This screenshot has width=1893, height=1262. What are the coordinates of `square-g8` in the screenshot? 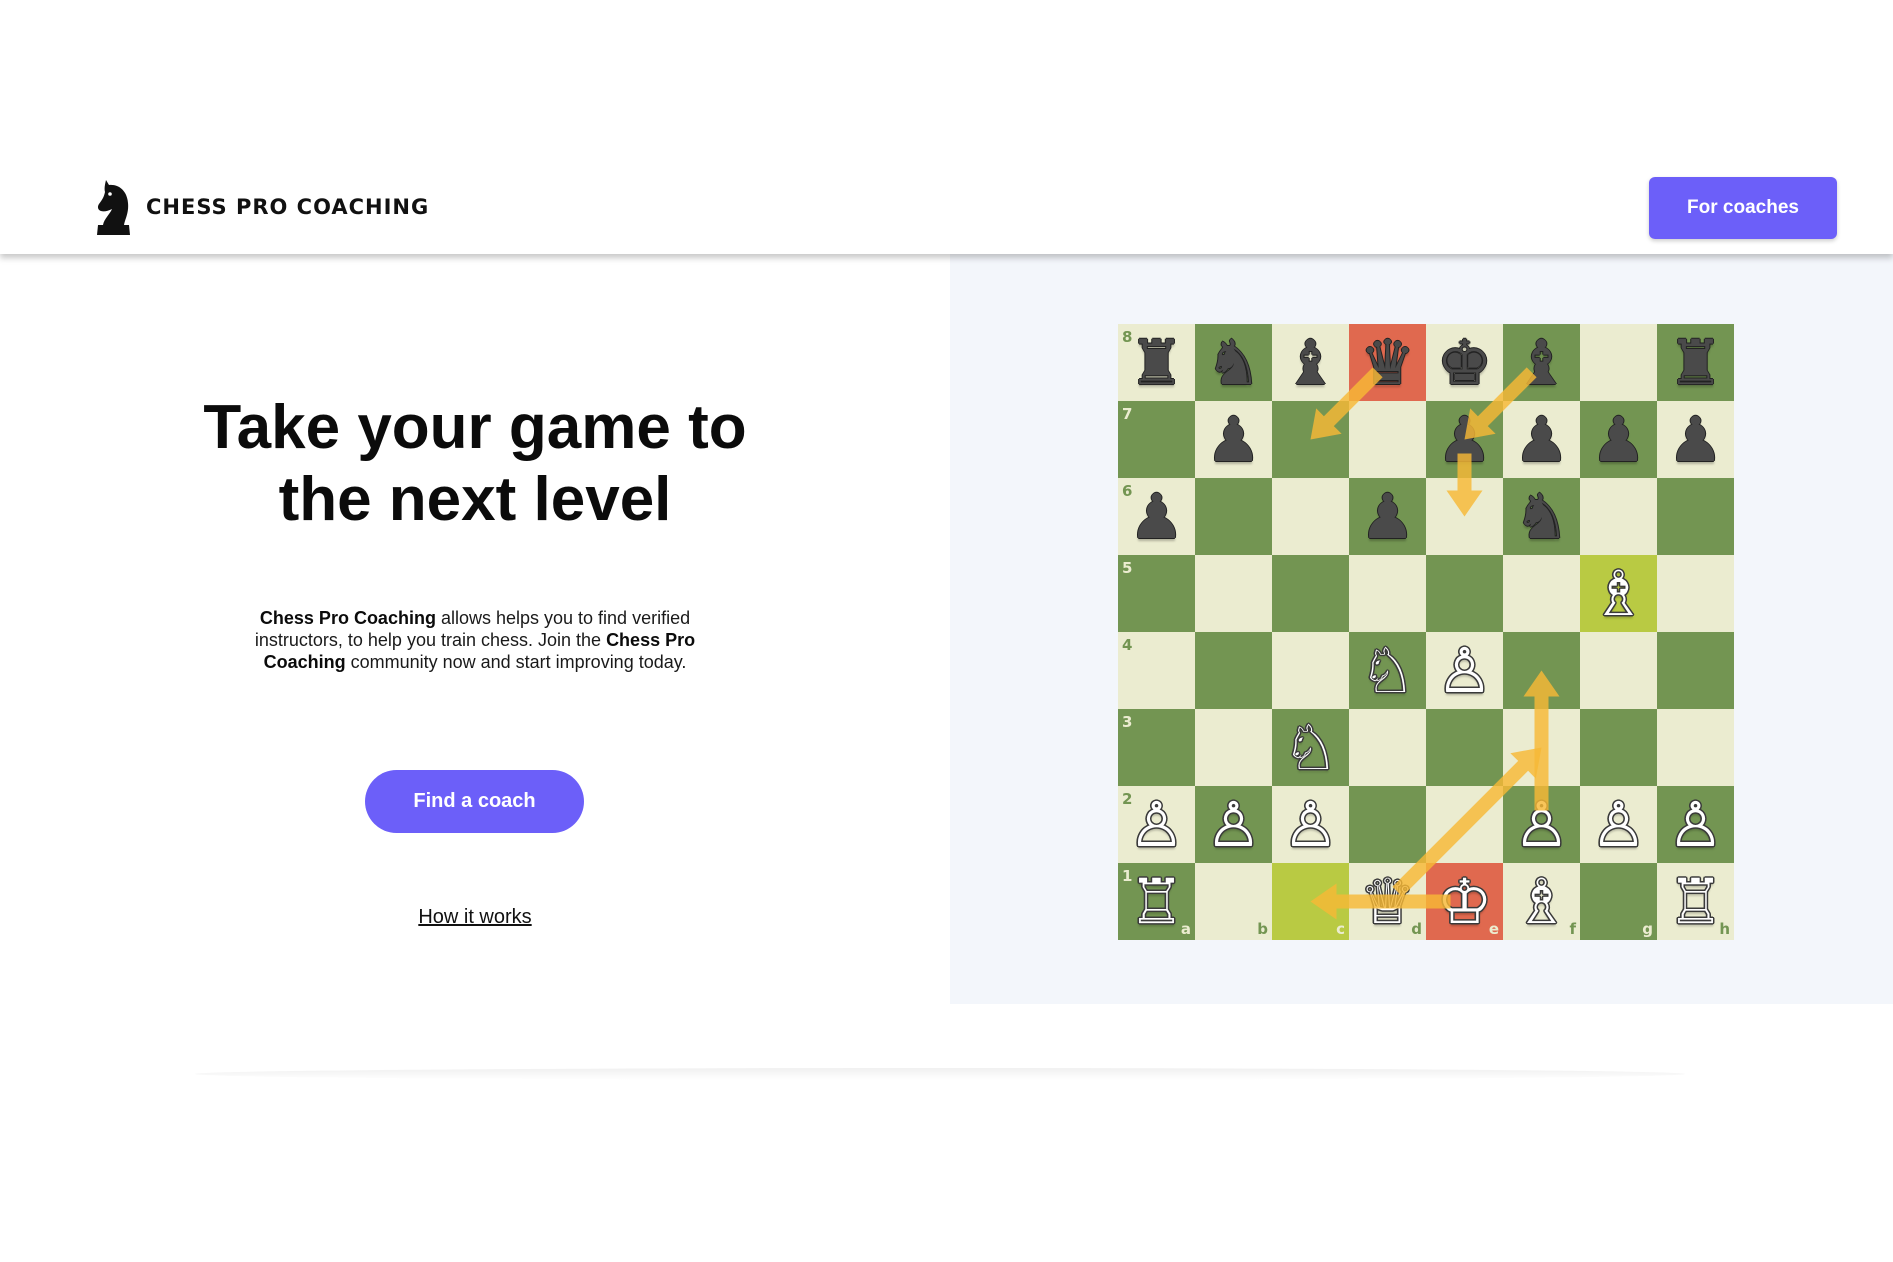 It's located at (1618, 362).